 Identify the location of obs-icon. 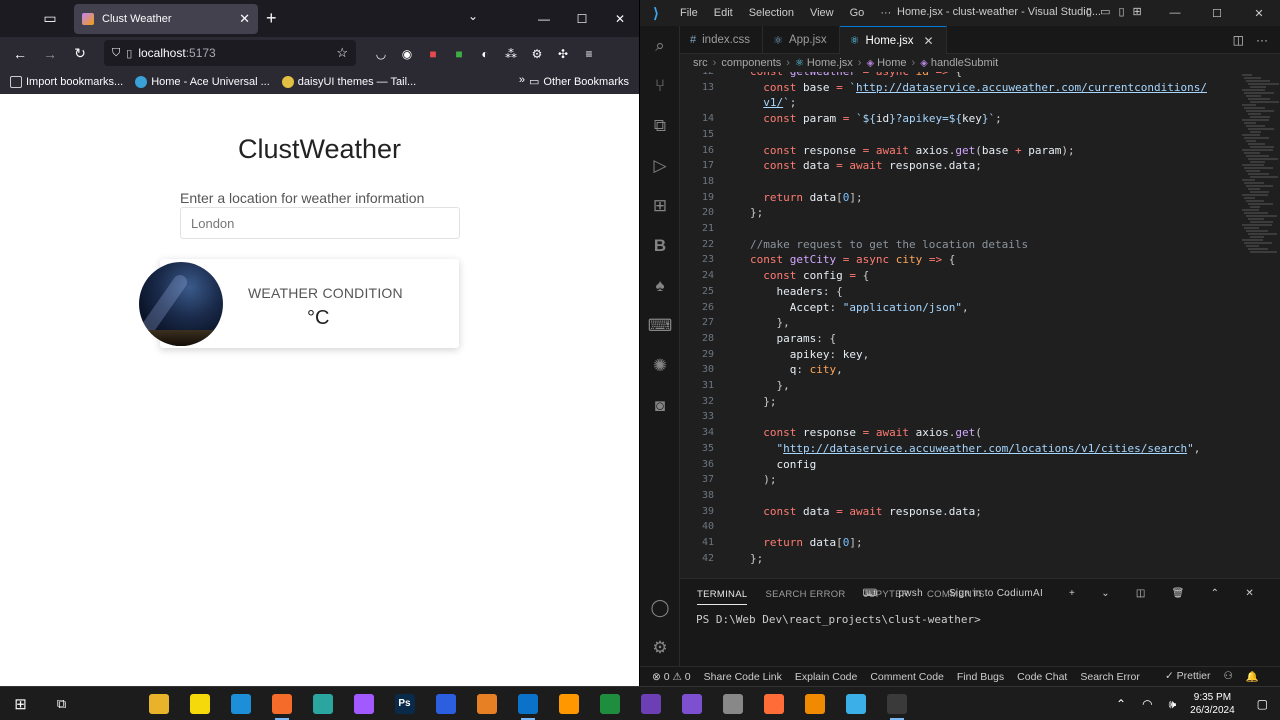
(896, 703).